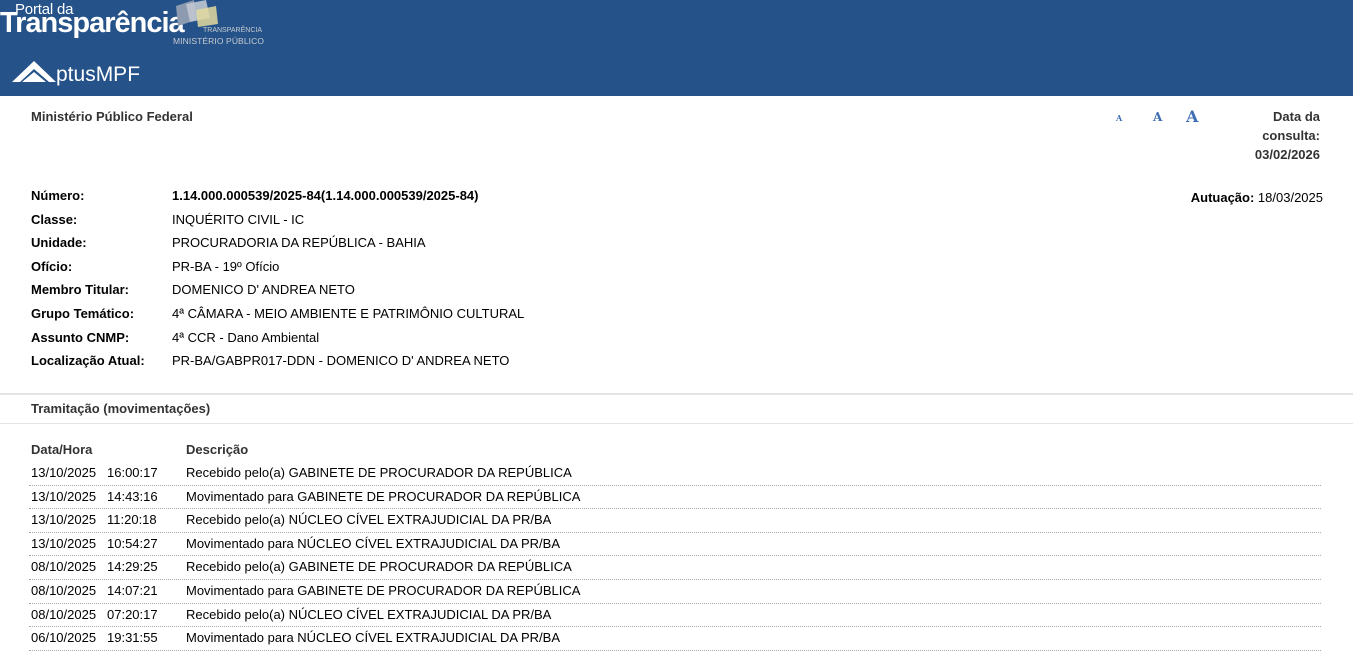  Describe the element at coordinates (132, 520) in the screenshot. I see `movement-time: 11:20:18` at that location.